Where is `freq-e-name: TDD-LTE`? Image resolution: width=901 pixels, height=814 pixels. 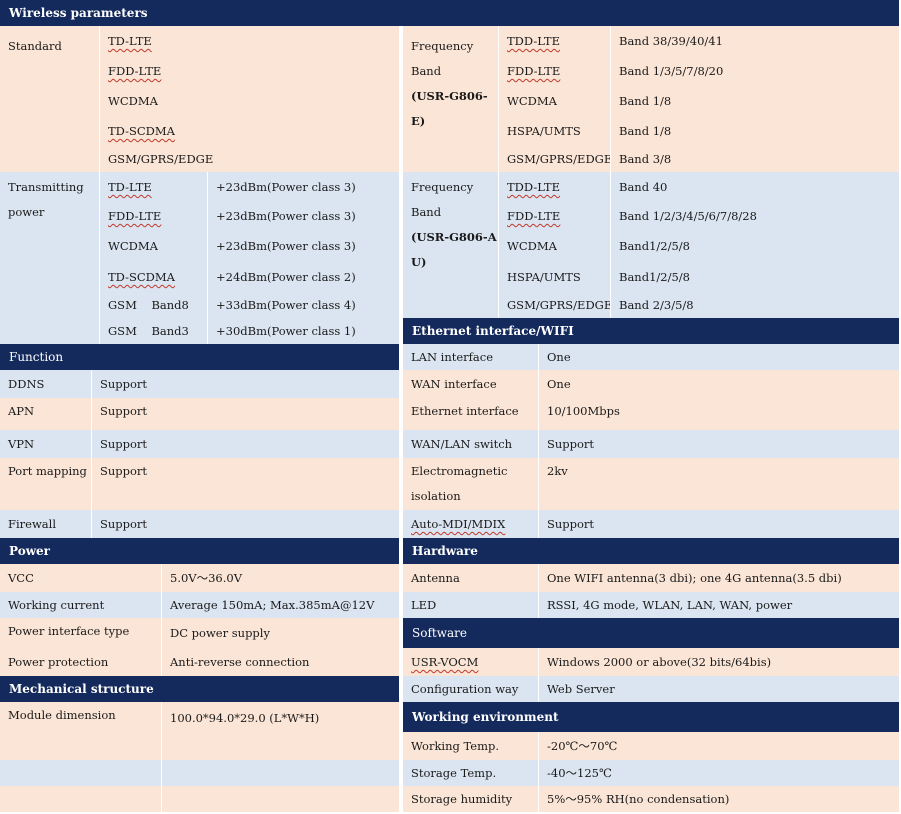
freq-e-name: TDD-LTE is located at coordinates (555, 41).